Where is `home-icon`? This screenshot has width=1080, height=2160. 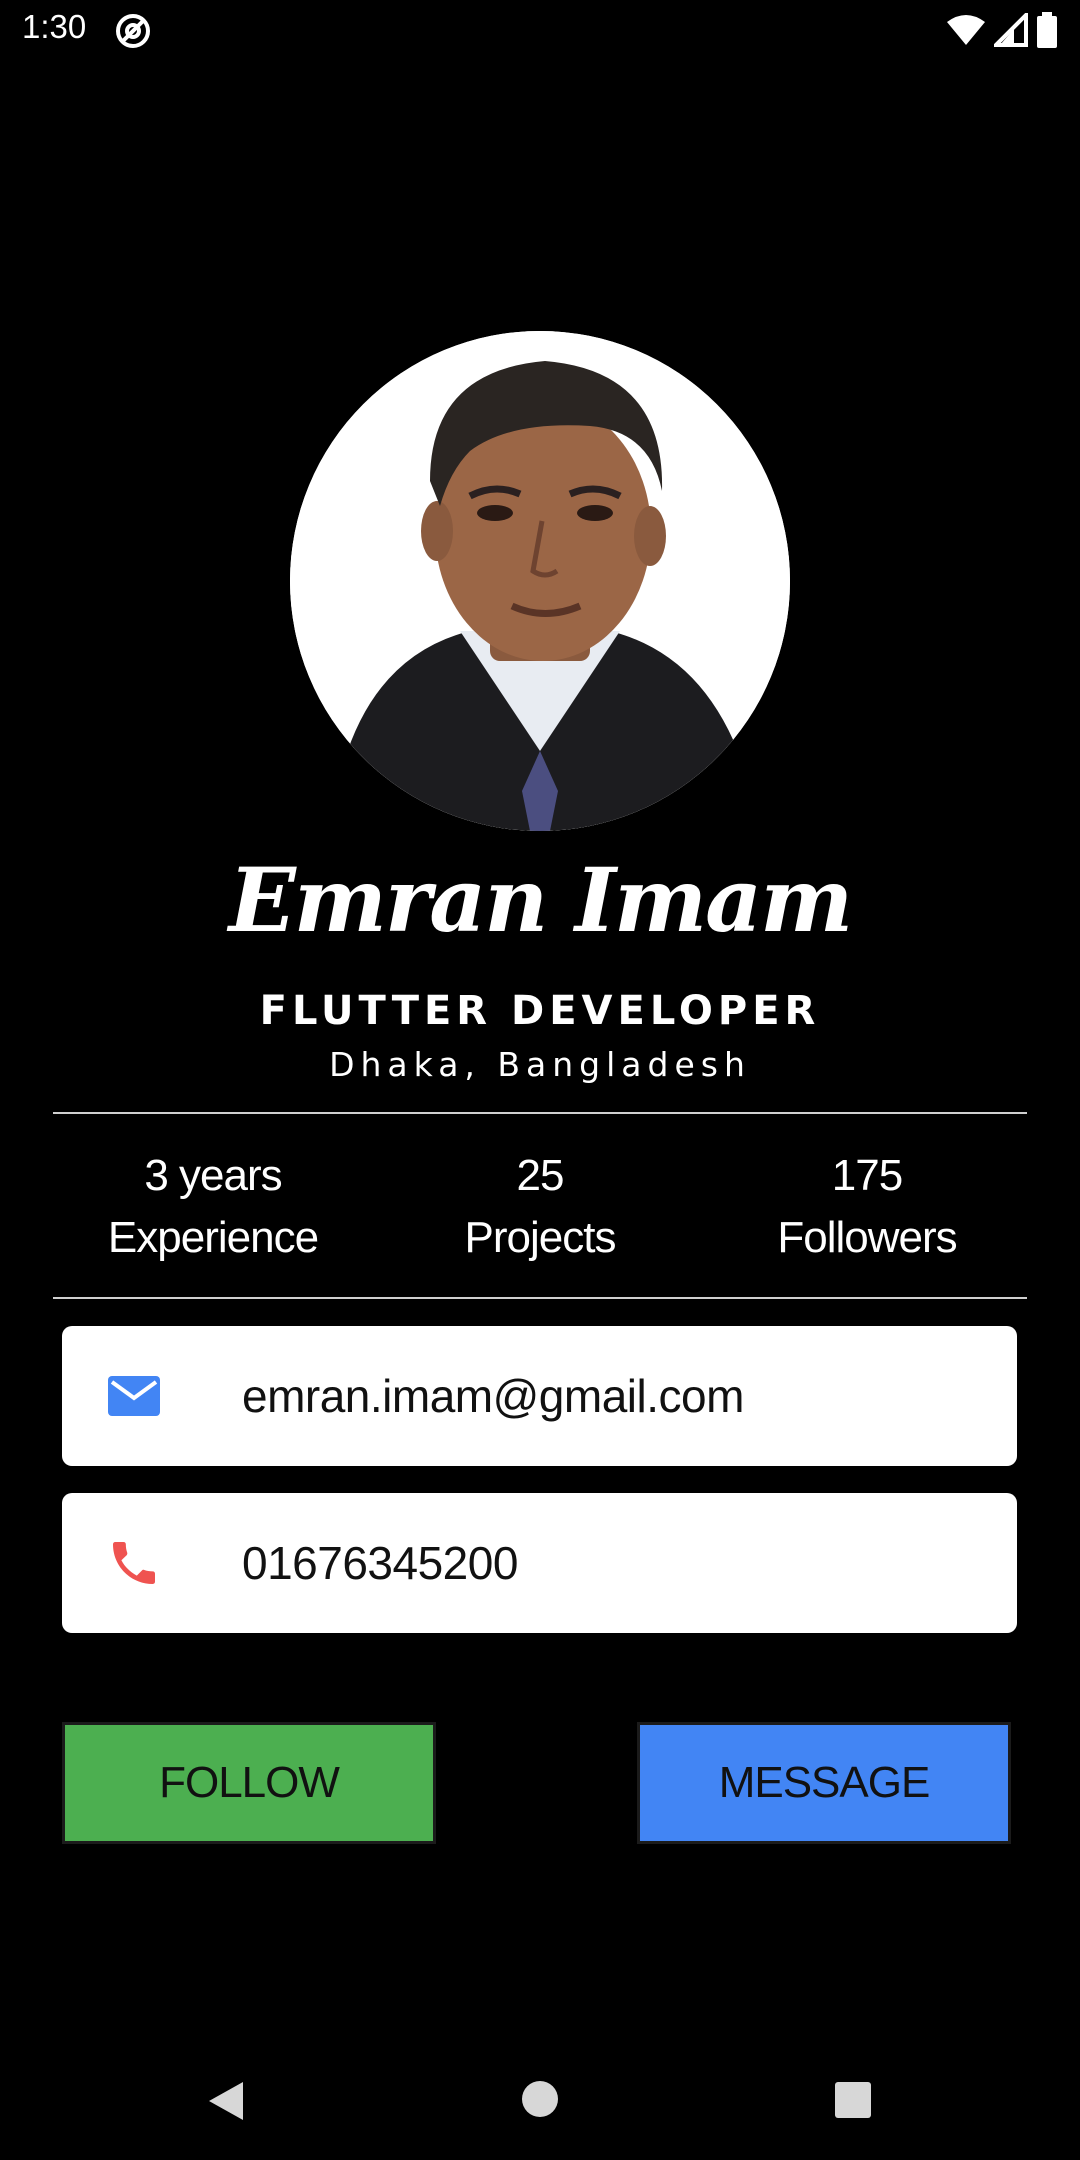
home-icon is located at coordinates (540, 2099).